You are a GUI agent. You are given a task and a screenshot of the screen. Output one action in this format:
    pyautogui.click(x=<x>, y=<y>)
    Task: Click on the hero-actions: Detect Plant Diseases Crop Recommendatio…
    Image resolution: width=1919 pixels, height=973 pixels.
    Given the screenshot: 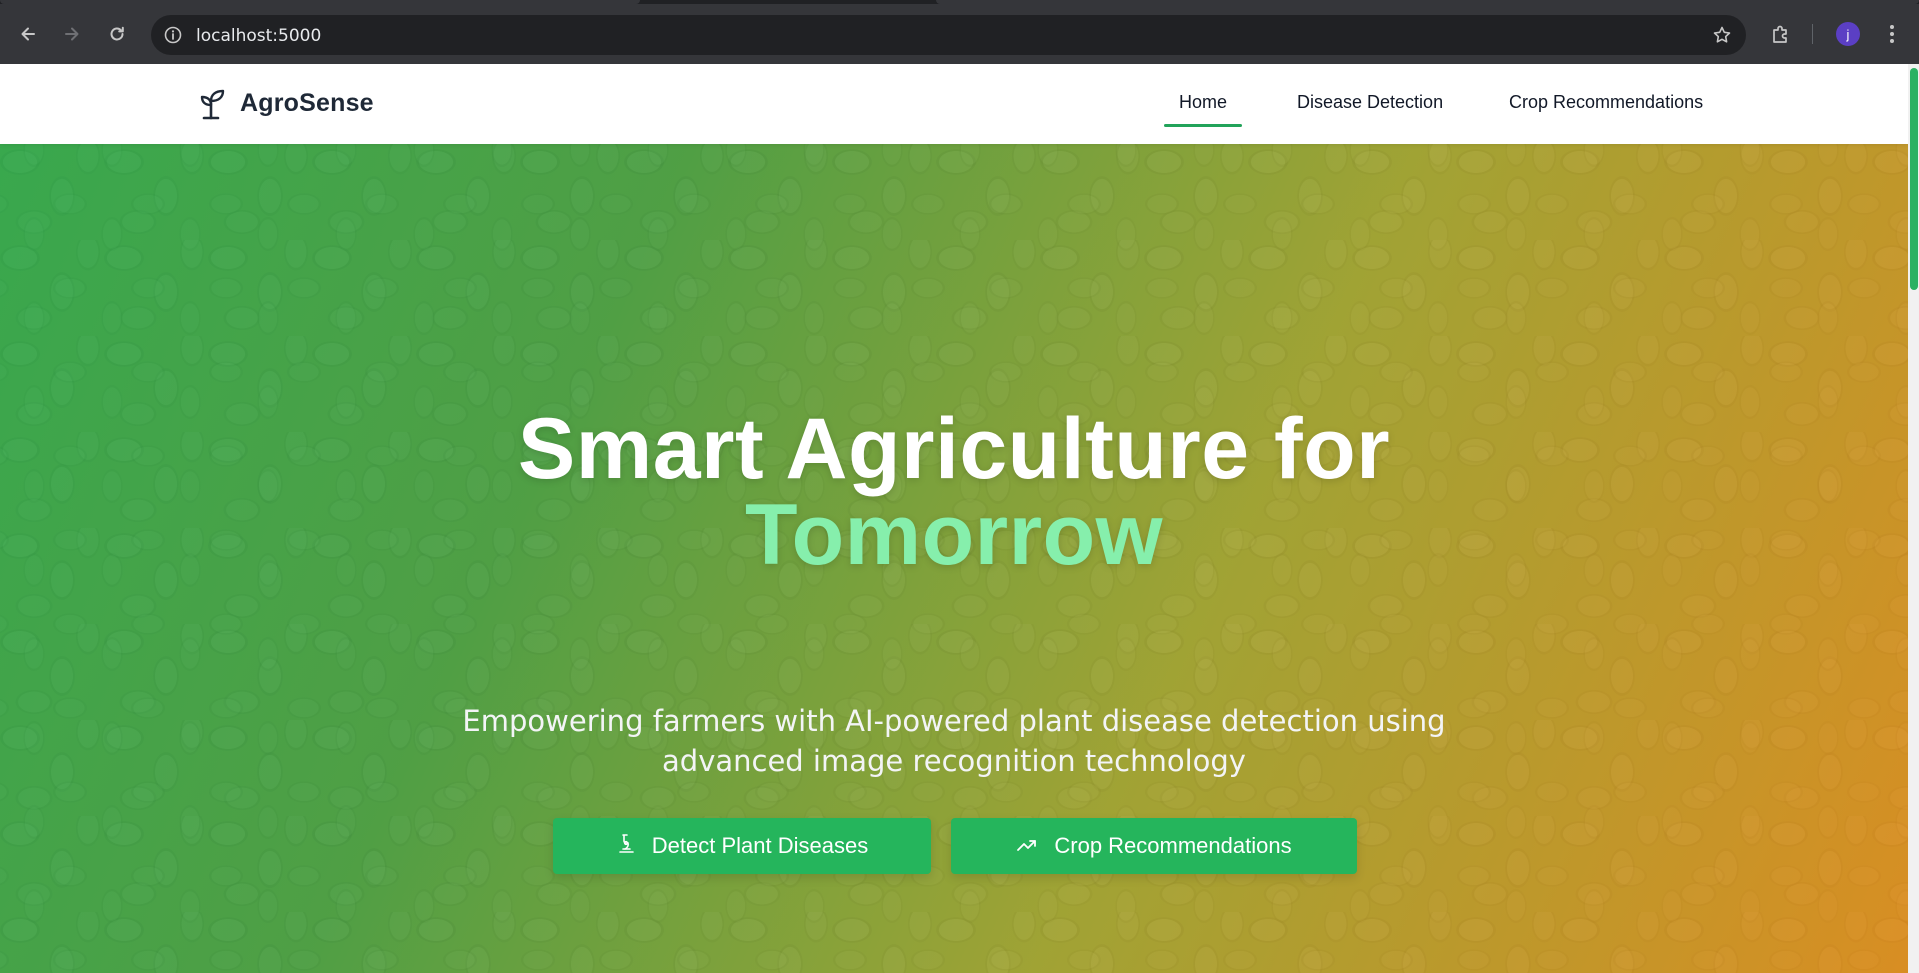 What is the action you would take?
    pyautogui.click(x=954, y=846)
    